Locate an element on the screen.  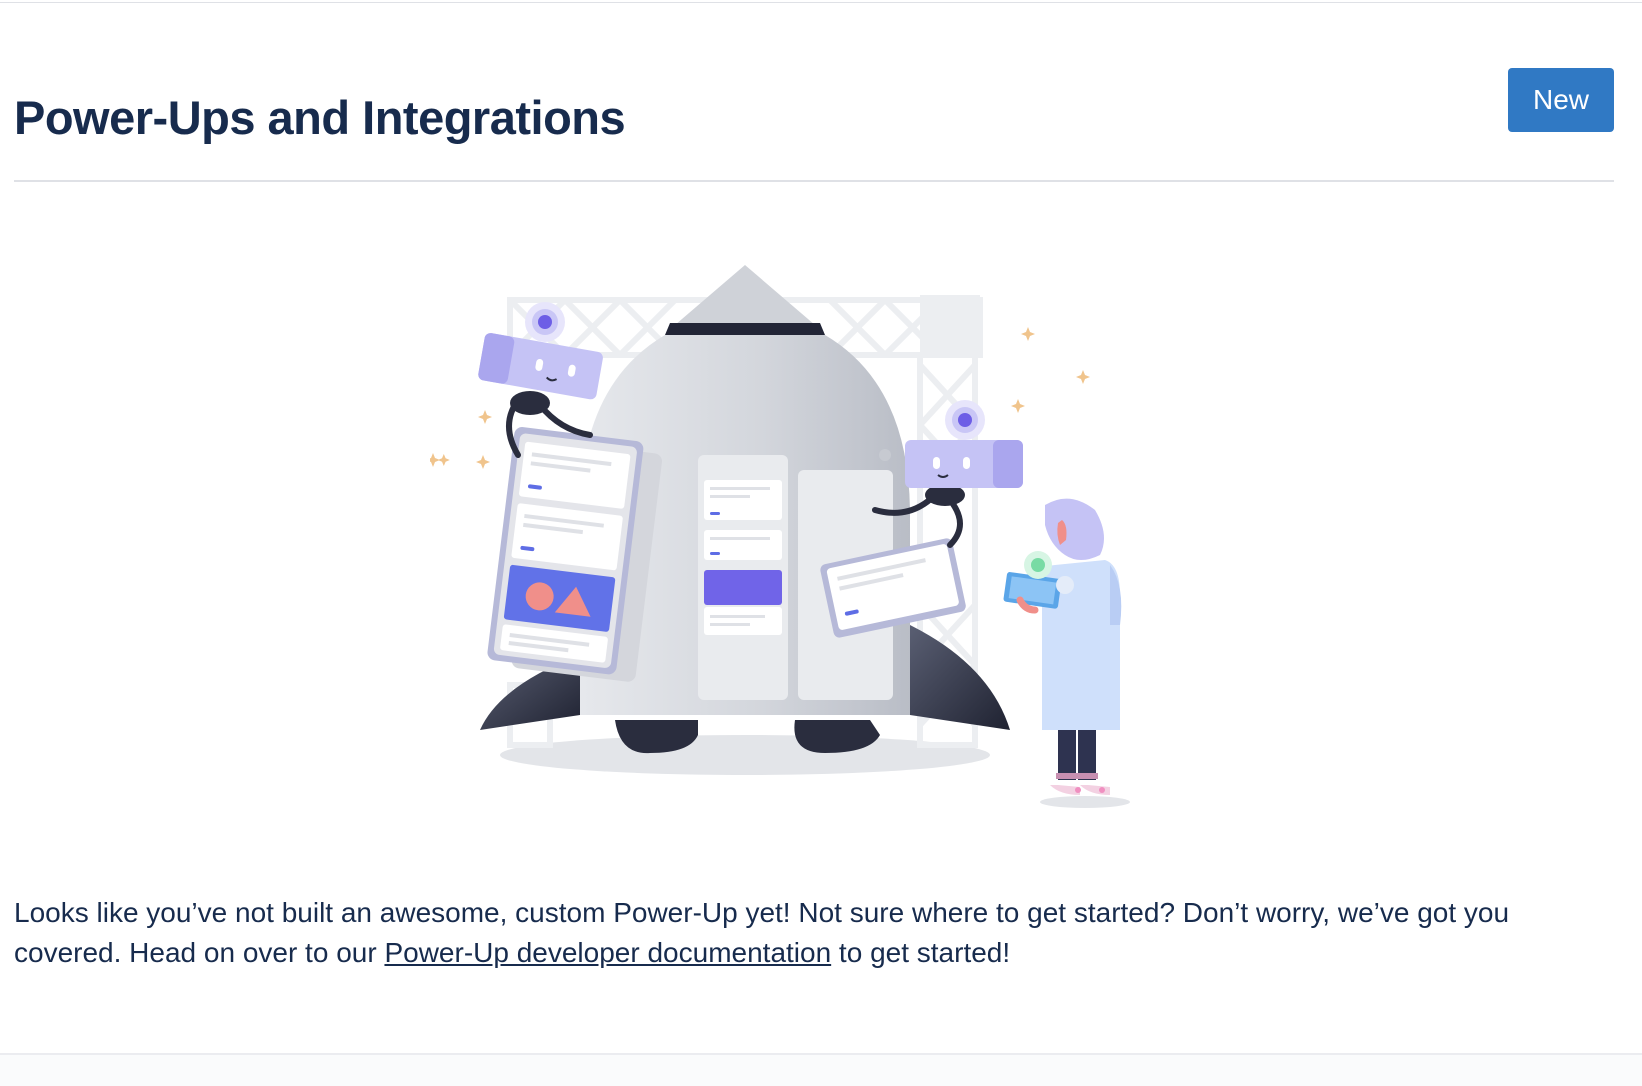
page-header: Power-Ups and Integrations New is located at coordinates (814, 120).